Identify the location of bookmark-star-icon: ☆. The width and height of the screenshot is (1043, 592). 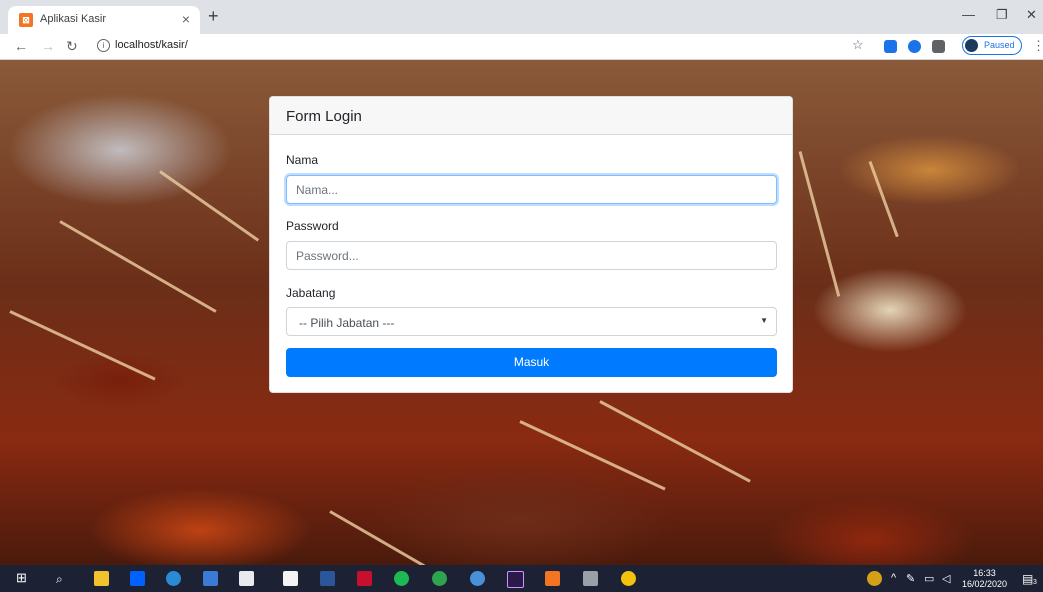
(858, 45).